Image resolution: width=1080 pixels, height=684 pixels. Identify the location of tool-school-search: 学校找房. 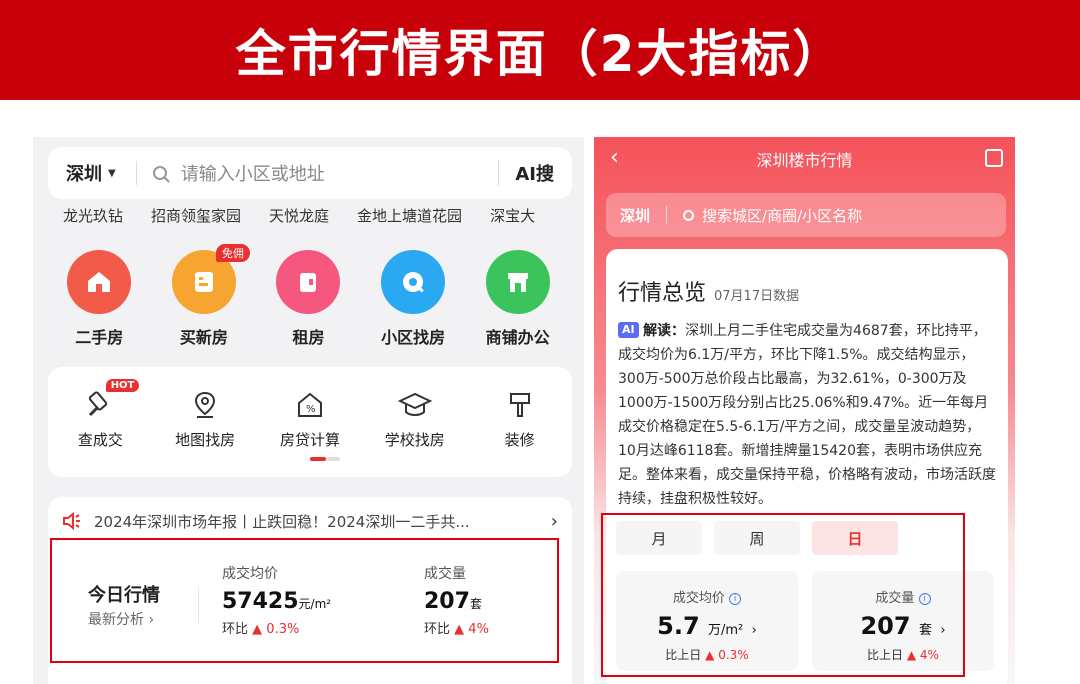
(415, 432).